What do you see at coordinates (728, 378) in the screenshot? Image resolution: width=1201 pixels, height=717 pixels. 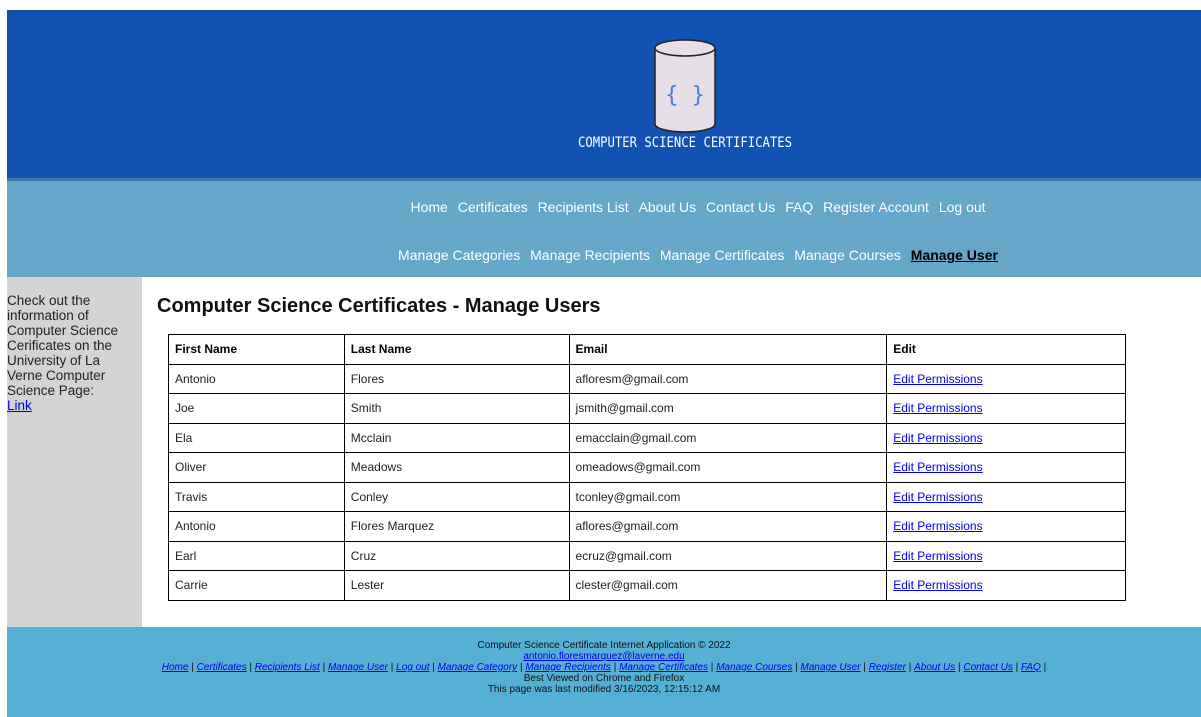 I see `email-cell: afloresm@gmail.com` at bounding box center [728, 378].